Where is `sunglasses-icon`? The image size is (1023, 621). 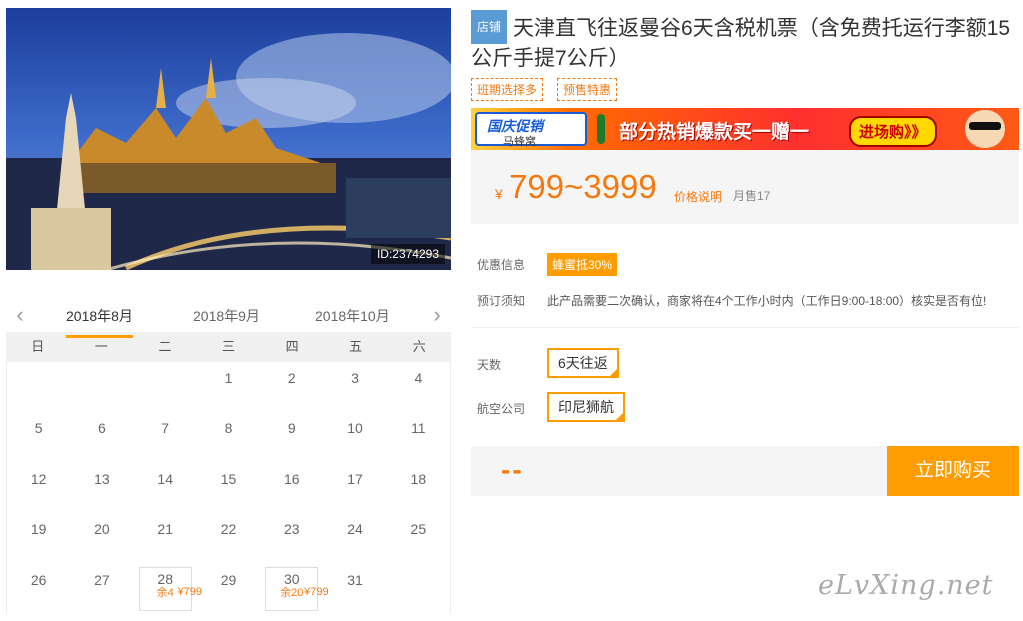
sunglasses-icon is located at coordinates (985, 126).